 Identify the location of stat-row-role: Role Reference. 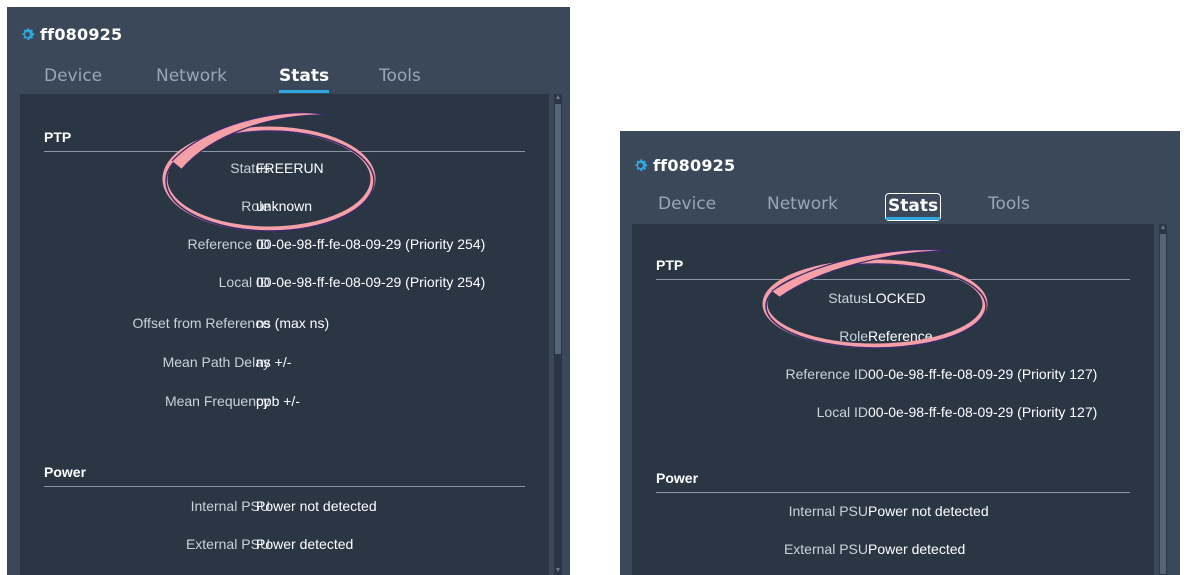
(893, 337).